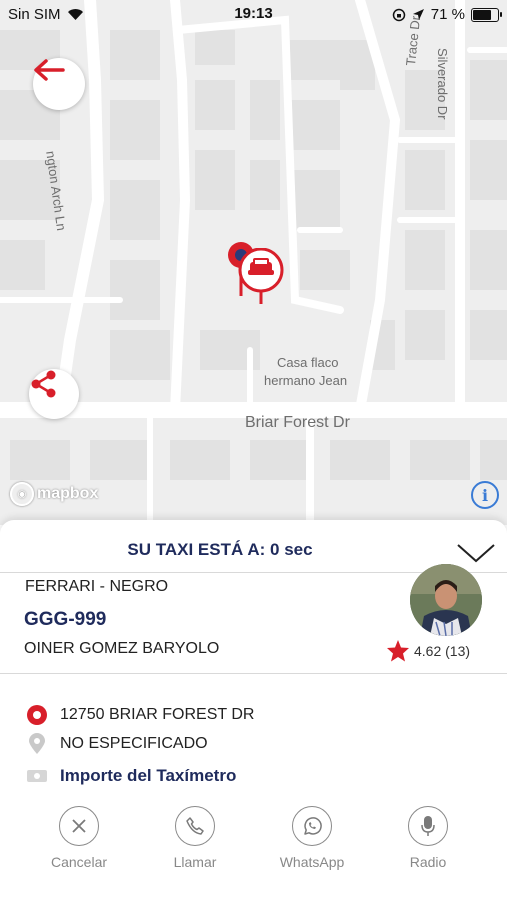 Image resolution: width=507 pixels, height=900 pixels. I want to click on star-icon, so click(398, 651).